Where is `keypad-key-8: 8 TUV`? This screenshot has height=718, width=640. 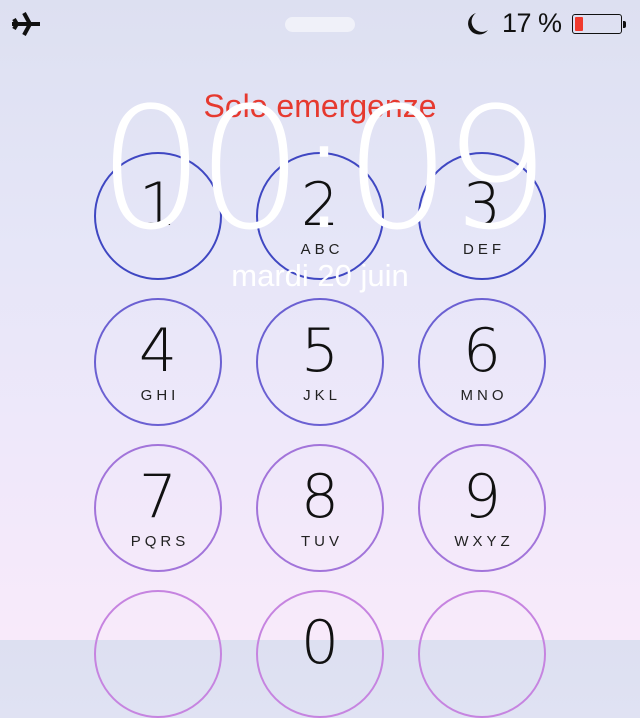 keypad-key-8: 8 TUV is located at coordinates (320, 508).